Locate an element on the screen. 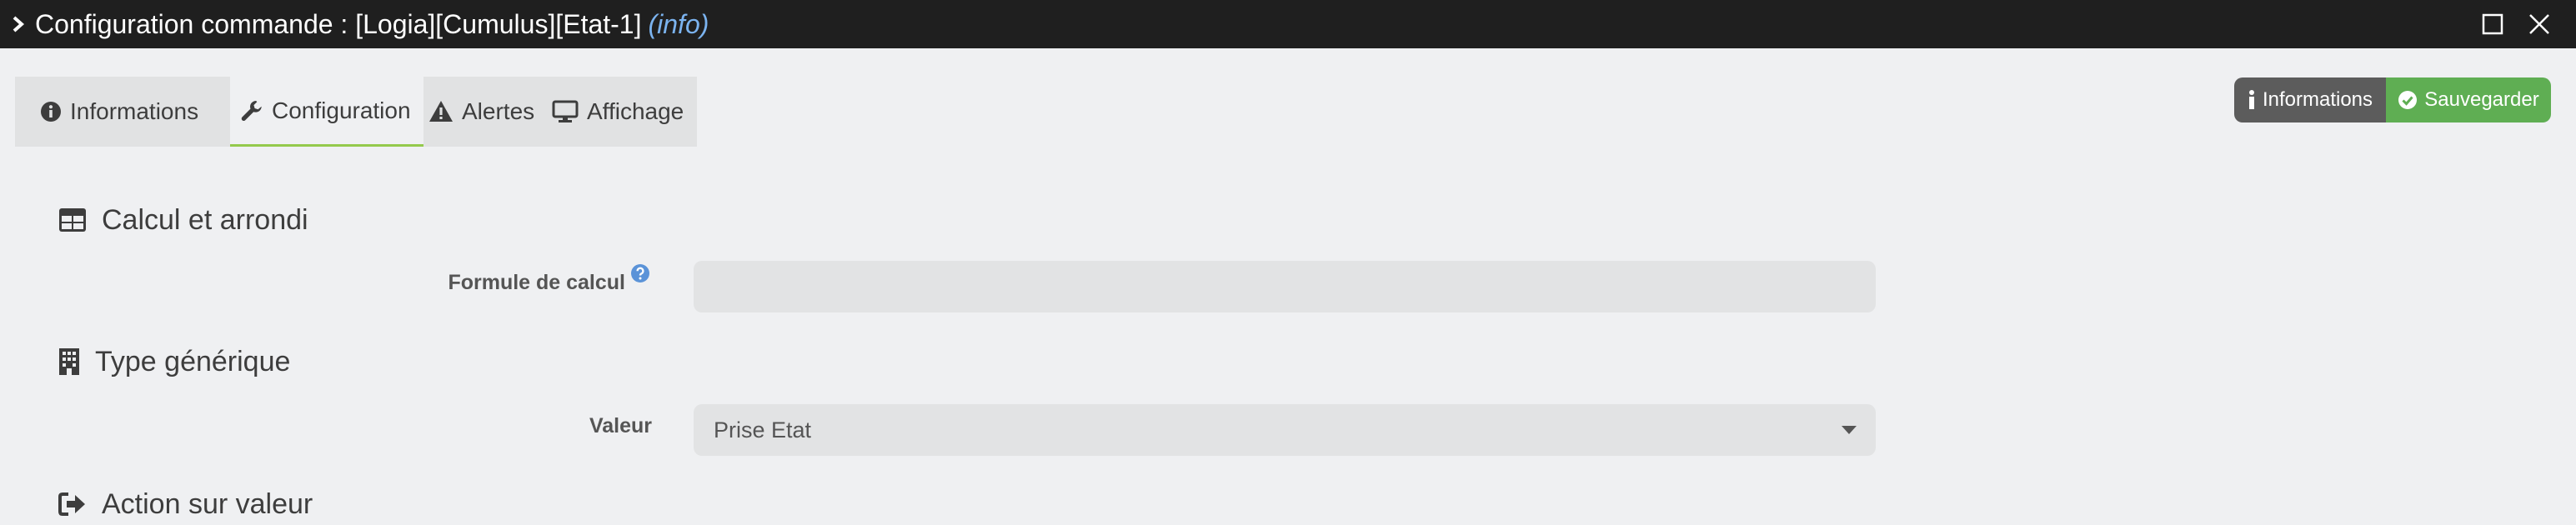  valeur-label: Valeur is located at coordinates (620, 426).